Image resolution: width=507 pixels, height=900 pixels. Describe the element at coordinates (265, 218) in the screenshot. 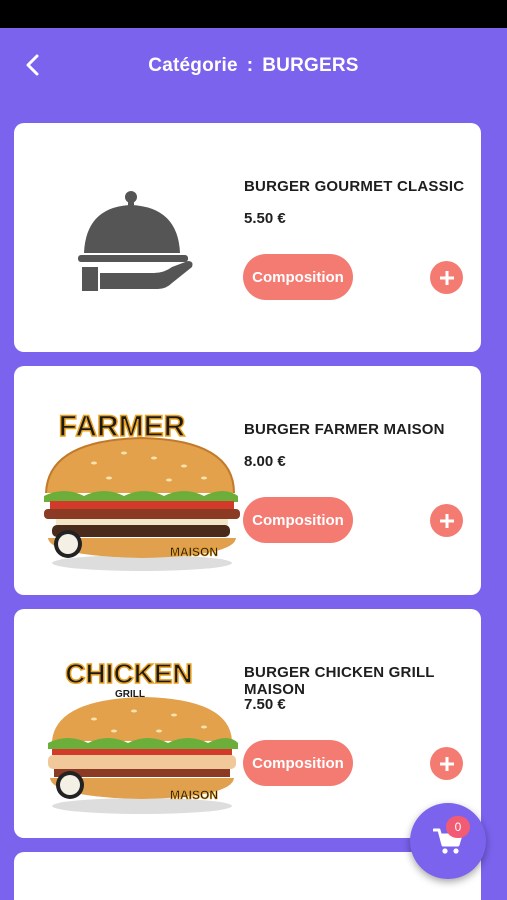

I see `product-price: 5.50 €` at that location.